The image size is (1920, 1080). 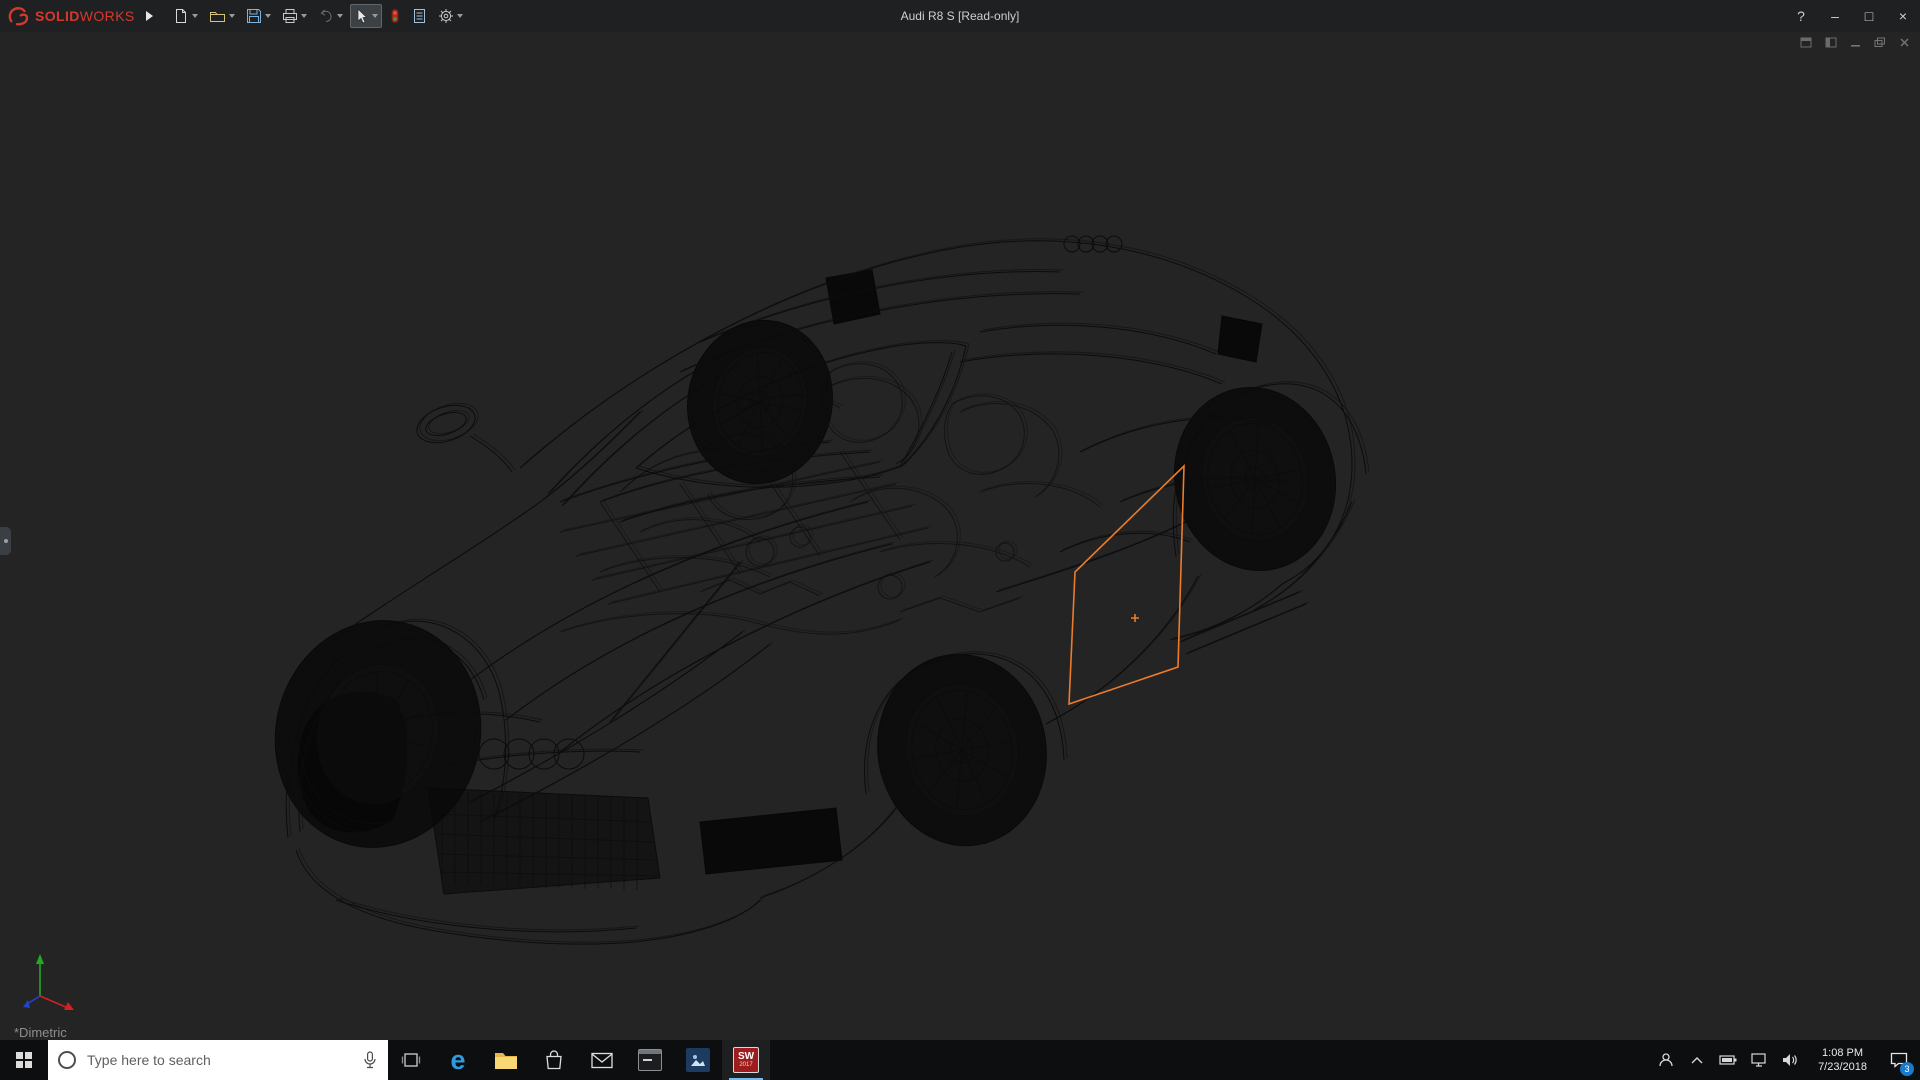 I want to click on command-prompt-app-icon, so click(x=650, y=1060).